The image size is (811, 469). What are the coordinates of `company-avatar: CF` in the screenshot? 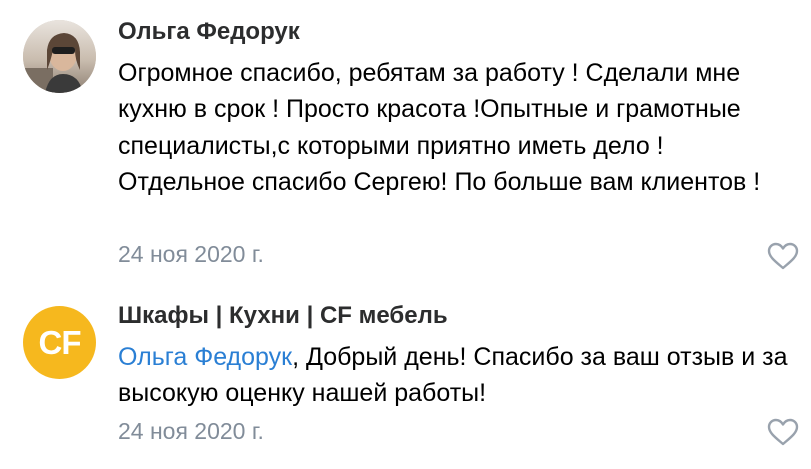 It's located at (59, 342).